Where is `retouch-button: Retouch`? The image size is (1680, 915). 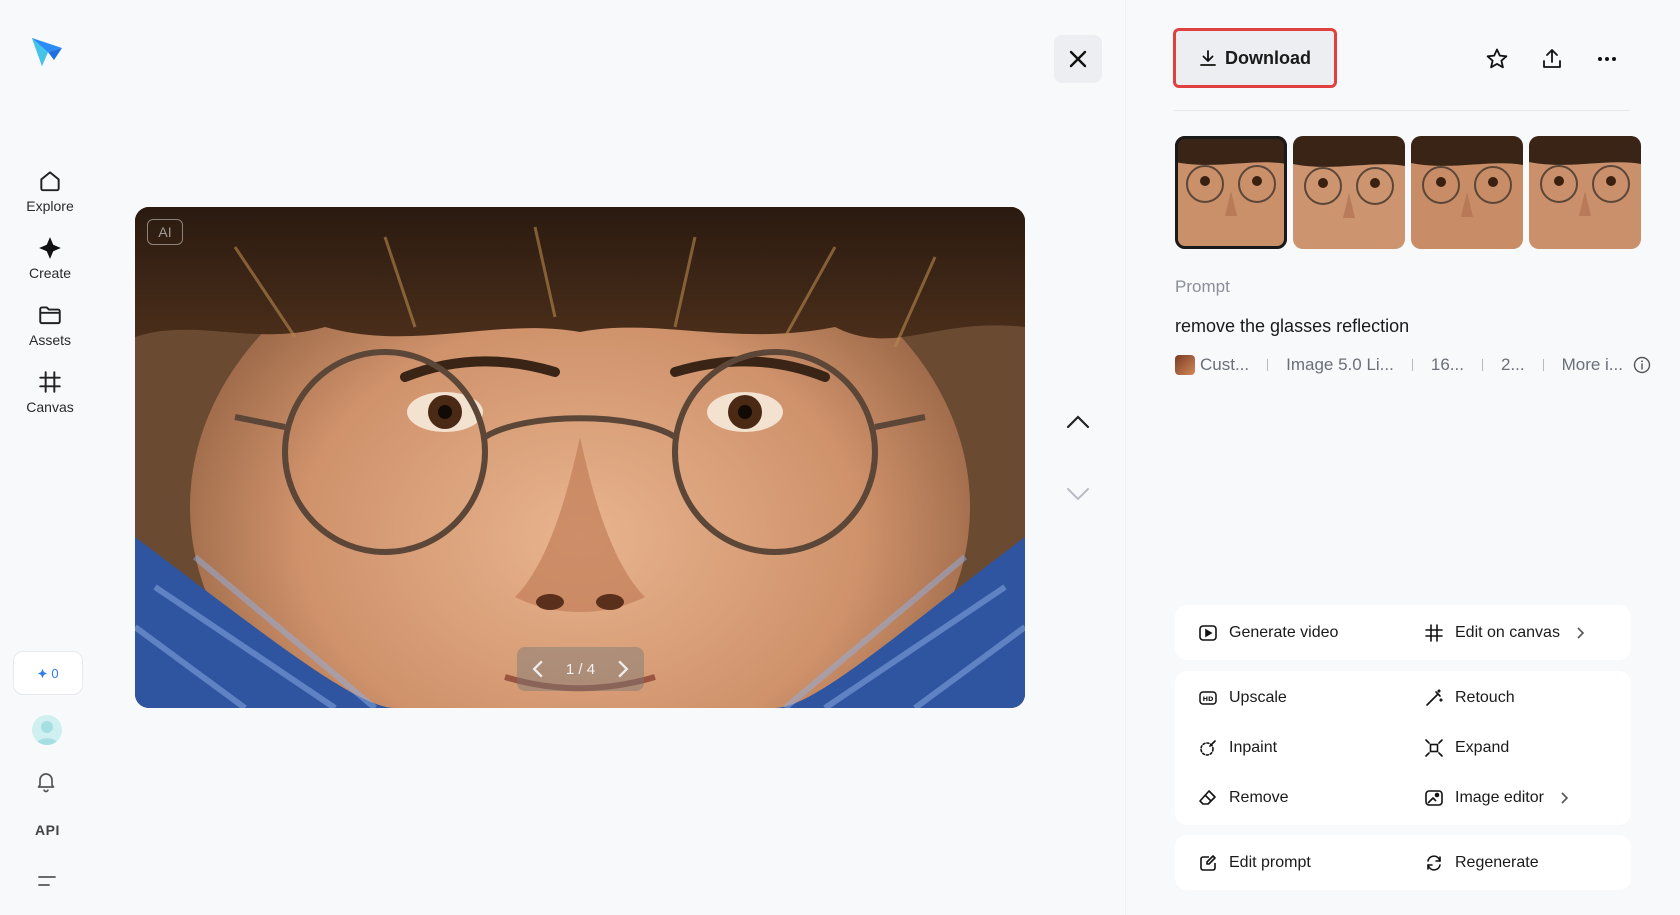 retouch-button: Retouch is located at coordinates (1469, 698).